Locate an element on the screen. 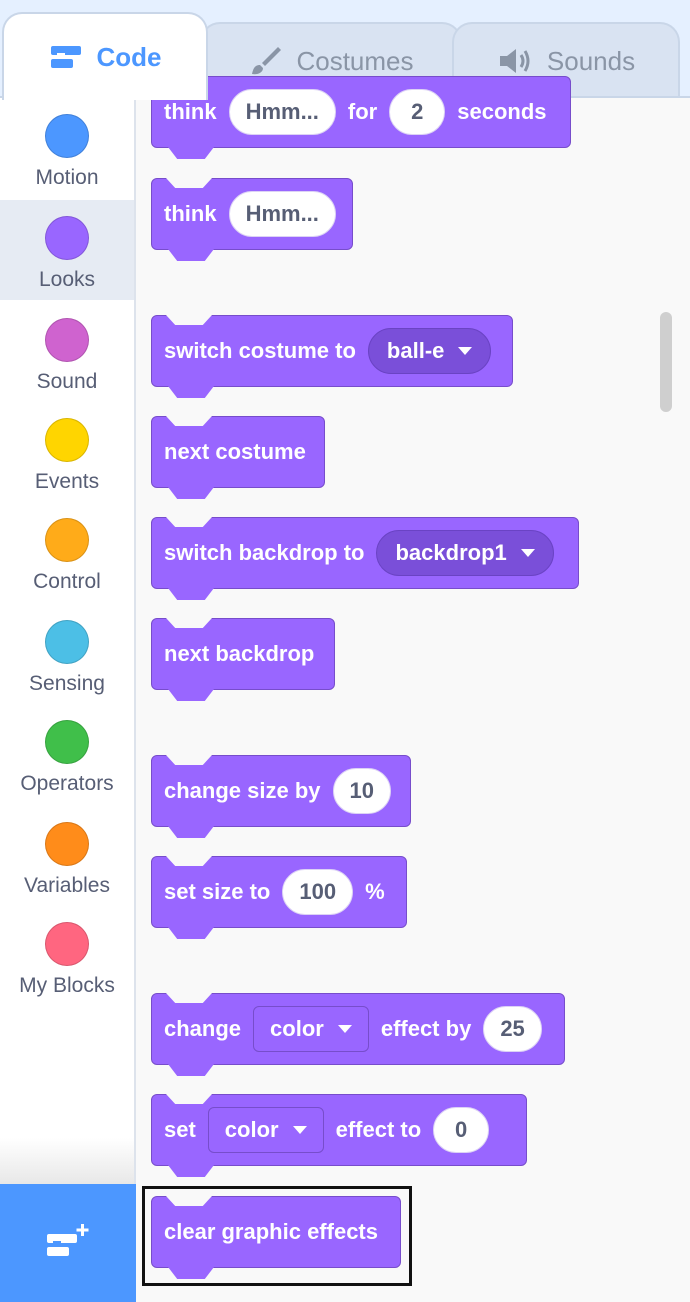 This screenshot has width=690, height=1302. category-label: Variables is located at coordinates (67, 885).